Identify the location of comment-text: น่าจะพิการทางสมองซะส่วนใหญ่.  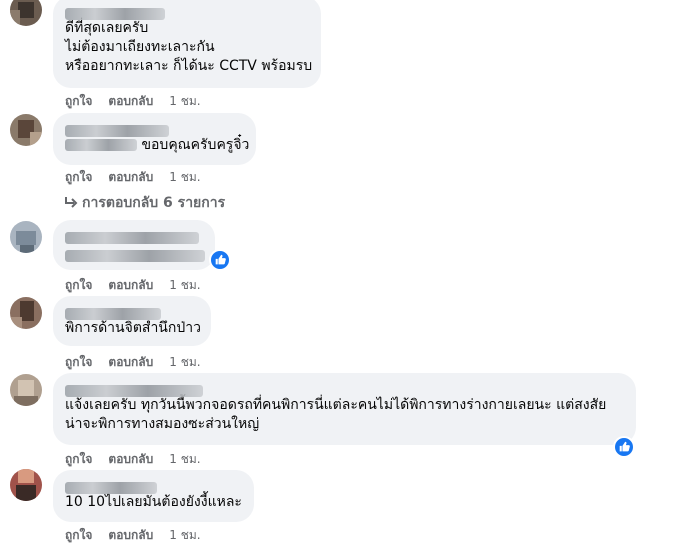
(162, 424).